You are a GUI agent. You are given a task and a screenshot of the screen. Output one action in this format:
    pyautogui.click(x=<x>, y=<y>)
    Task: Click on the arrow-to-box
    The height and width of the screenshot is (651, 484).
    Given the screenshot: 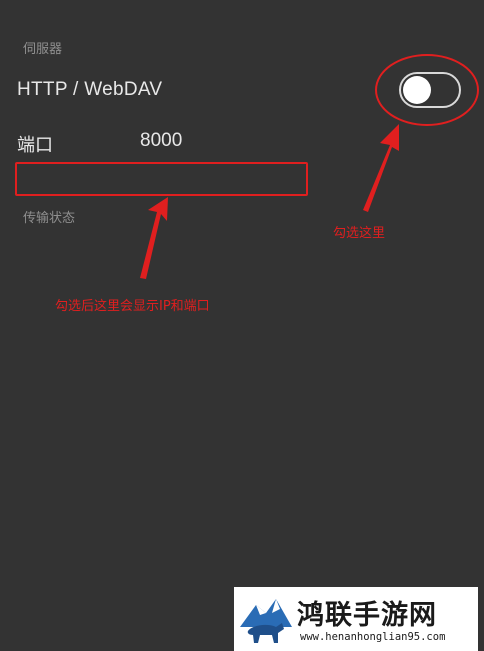 What is the action you would take?
    pyautogui.click(x=154, y=238)
    